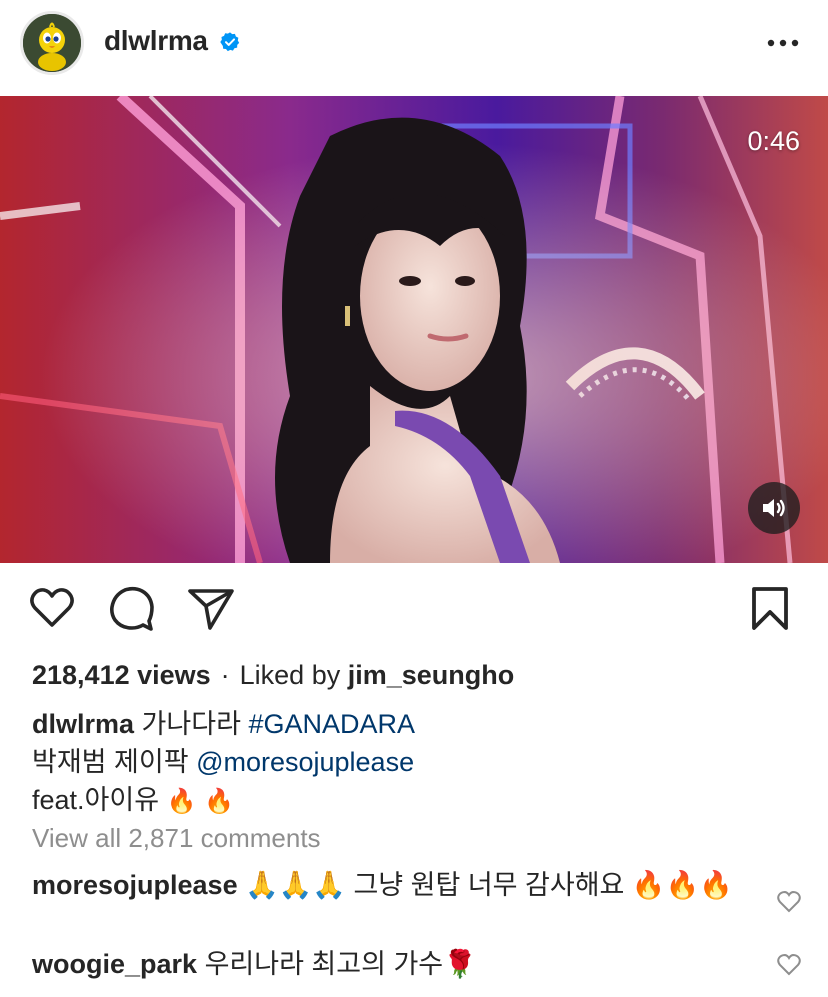  What do you see at coordinates (783, 43) in the screenshot?
I see `more-horizontal-icon` at bounding box center [783, 43].